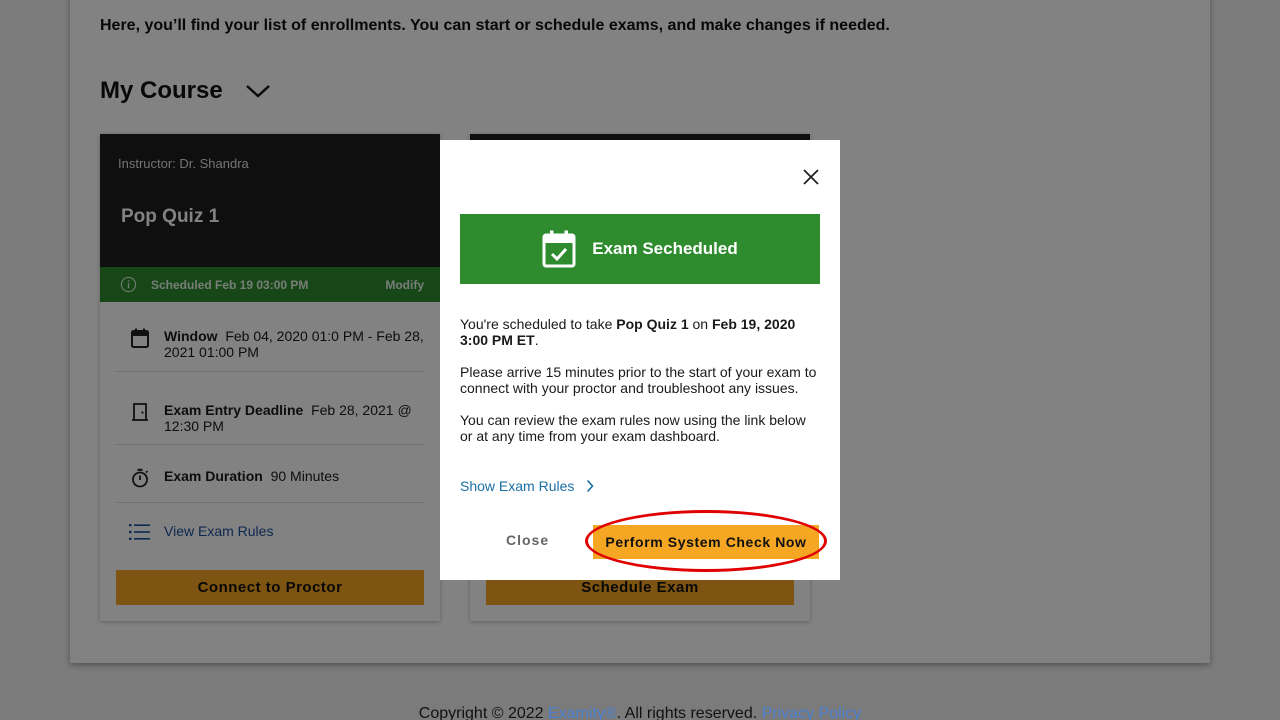 Image resolution: width=1280 pixels, height=720 pixels. What do you see at coordinates (538, 324) in the screenshot?
I see `msg-prefix: You're scheduled to take` at bounding box center [538, 324].